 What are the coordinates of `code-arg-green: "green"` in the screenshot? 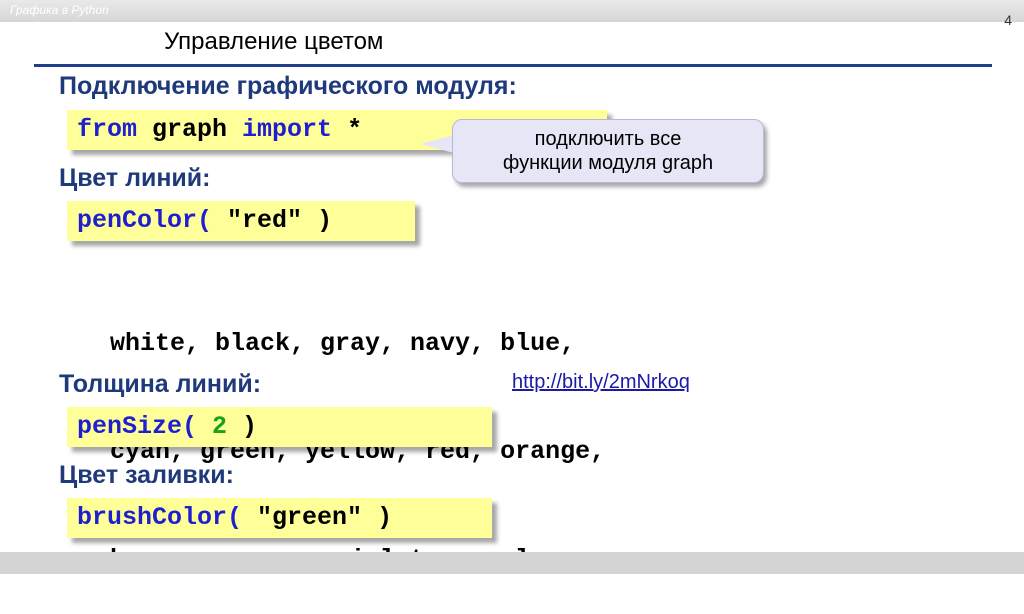 It's located at (310, 517).